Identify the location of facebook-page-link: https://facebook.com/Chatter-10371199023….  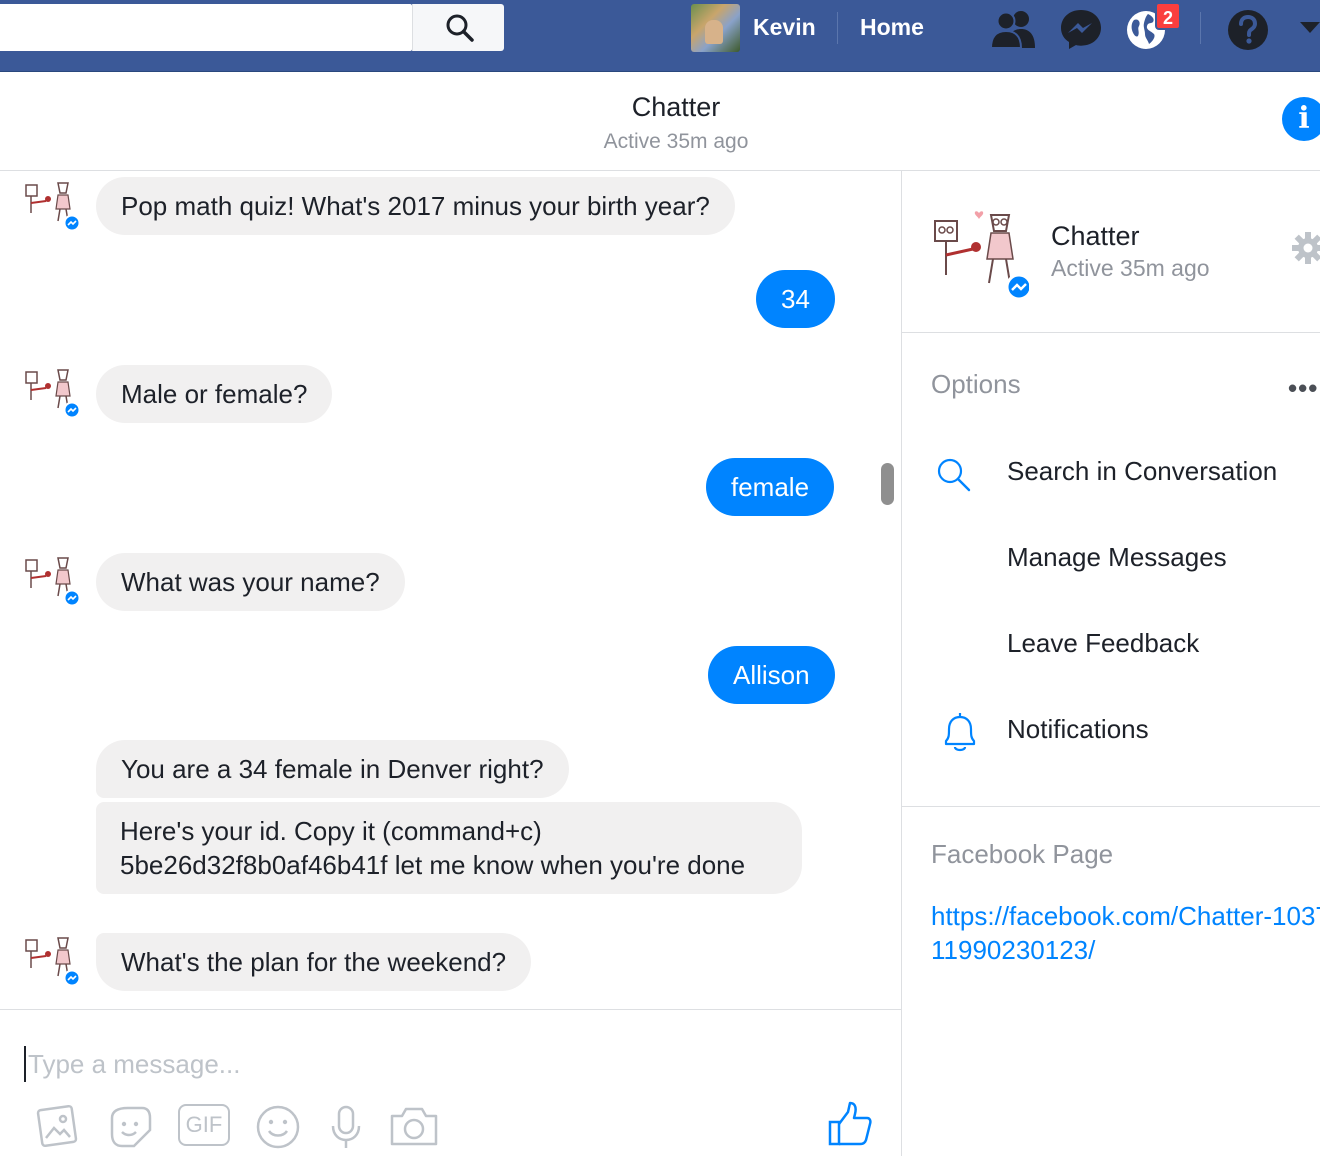
(1125, 933).